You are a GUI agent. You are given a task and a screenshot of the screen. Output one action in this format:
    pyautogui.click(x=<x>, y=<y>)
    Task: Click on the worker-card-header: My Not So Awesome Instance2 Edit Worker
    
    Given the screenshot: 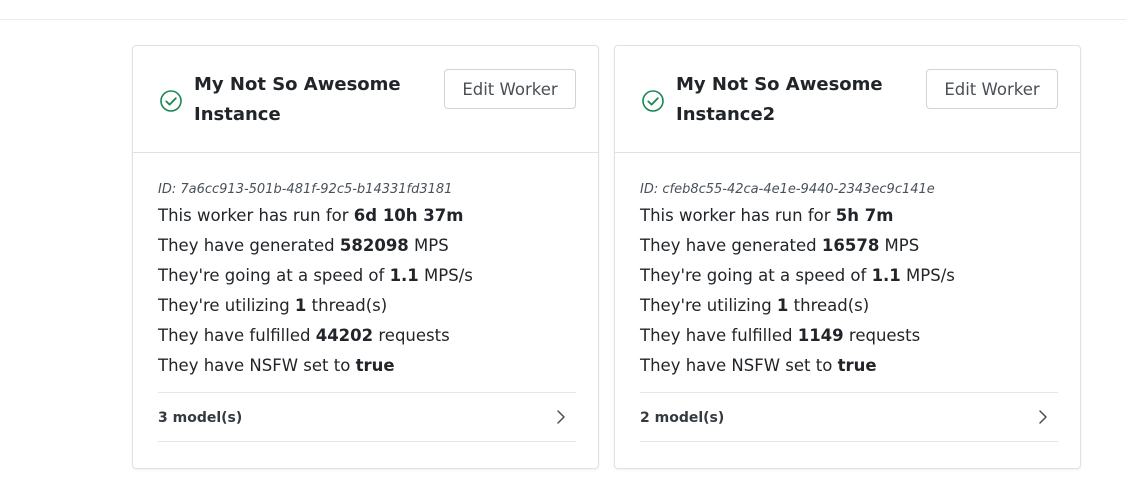 What is the action you would take?
    pyautogui.click(x=847, y=99)
    